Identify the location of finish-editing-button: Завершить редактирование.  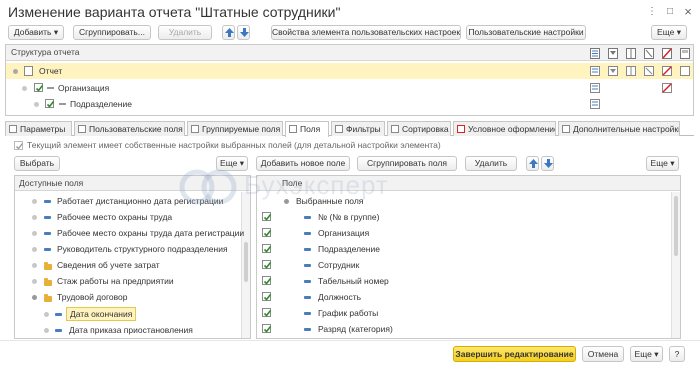
(514, 354).